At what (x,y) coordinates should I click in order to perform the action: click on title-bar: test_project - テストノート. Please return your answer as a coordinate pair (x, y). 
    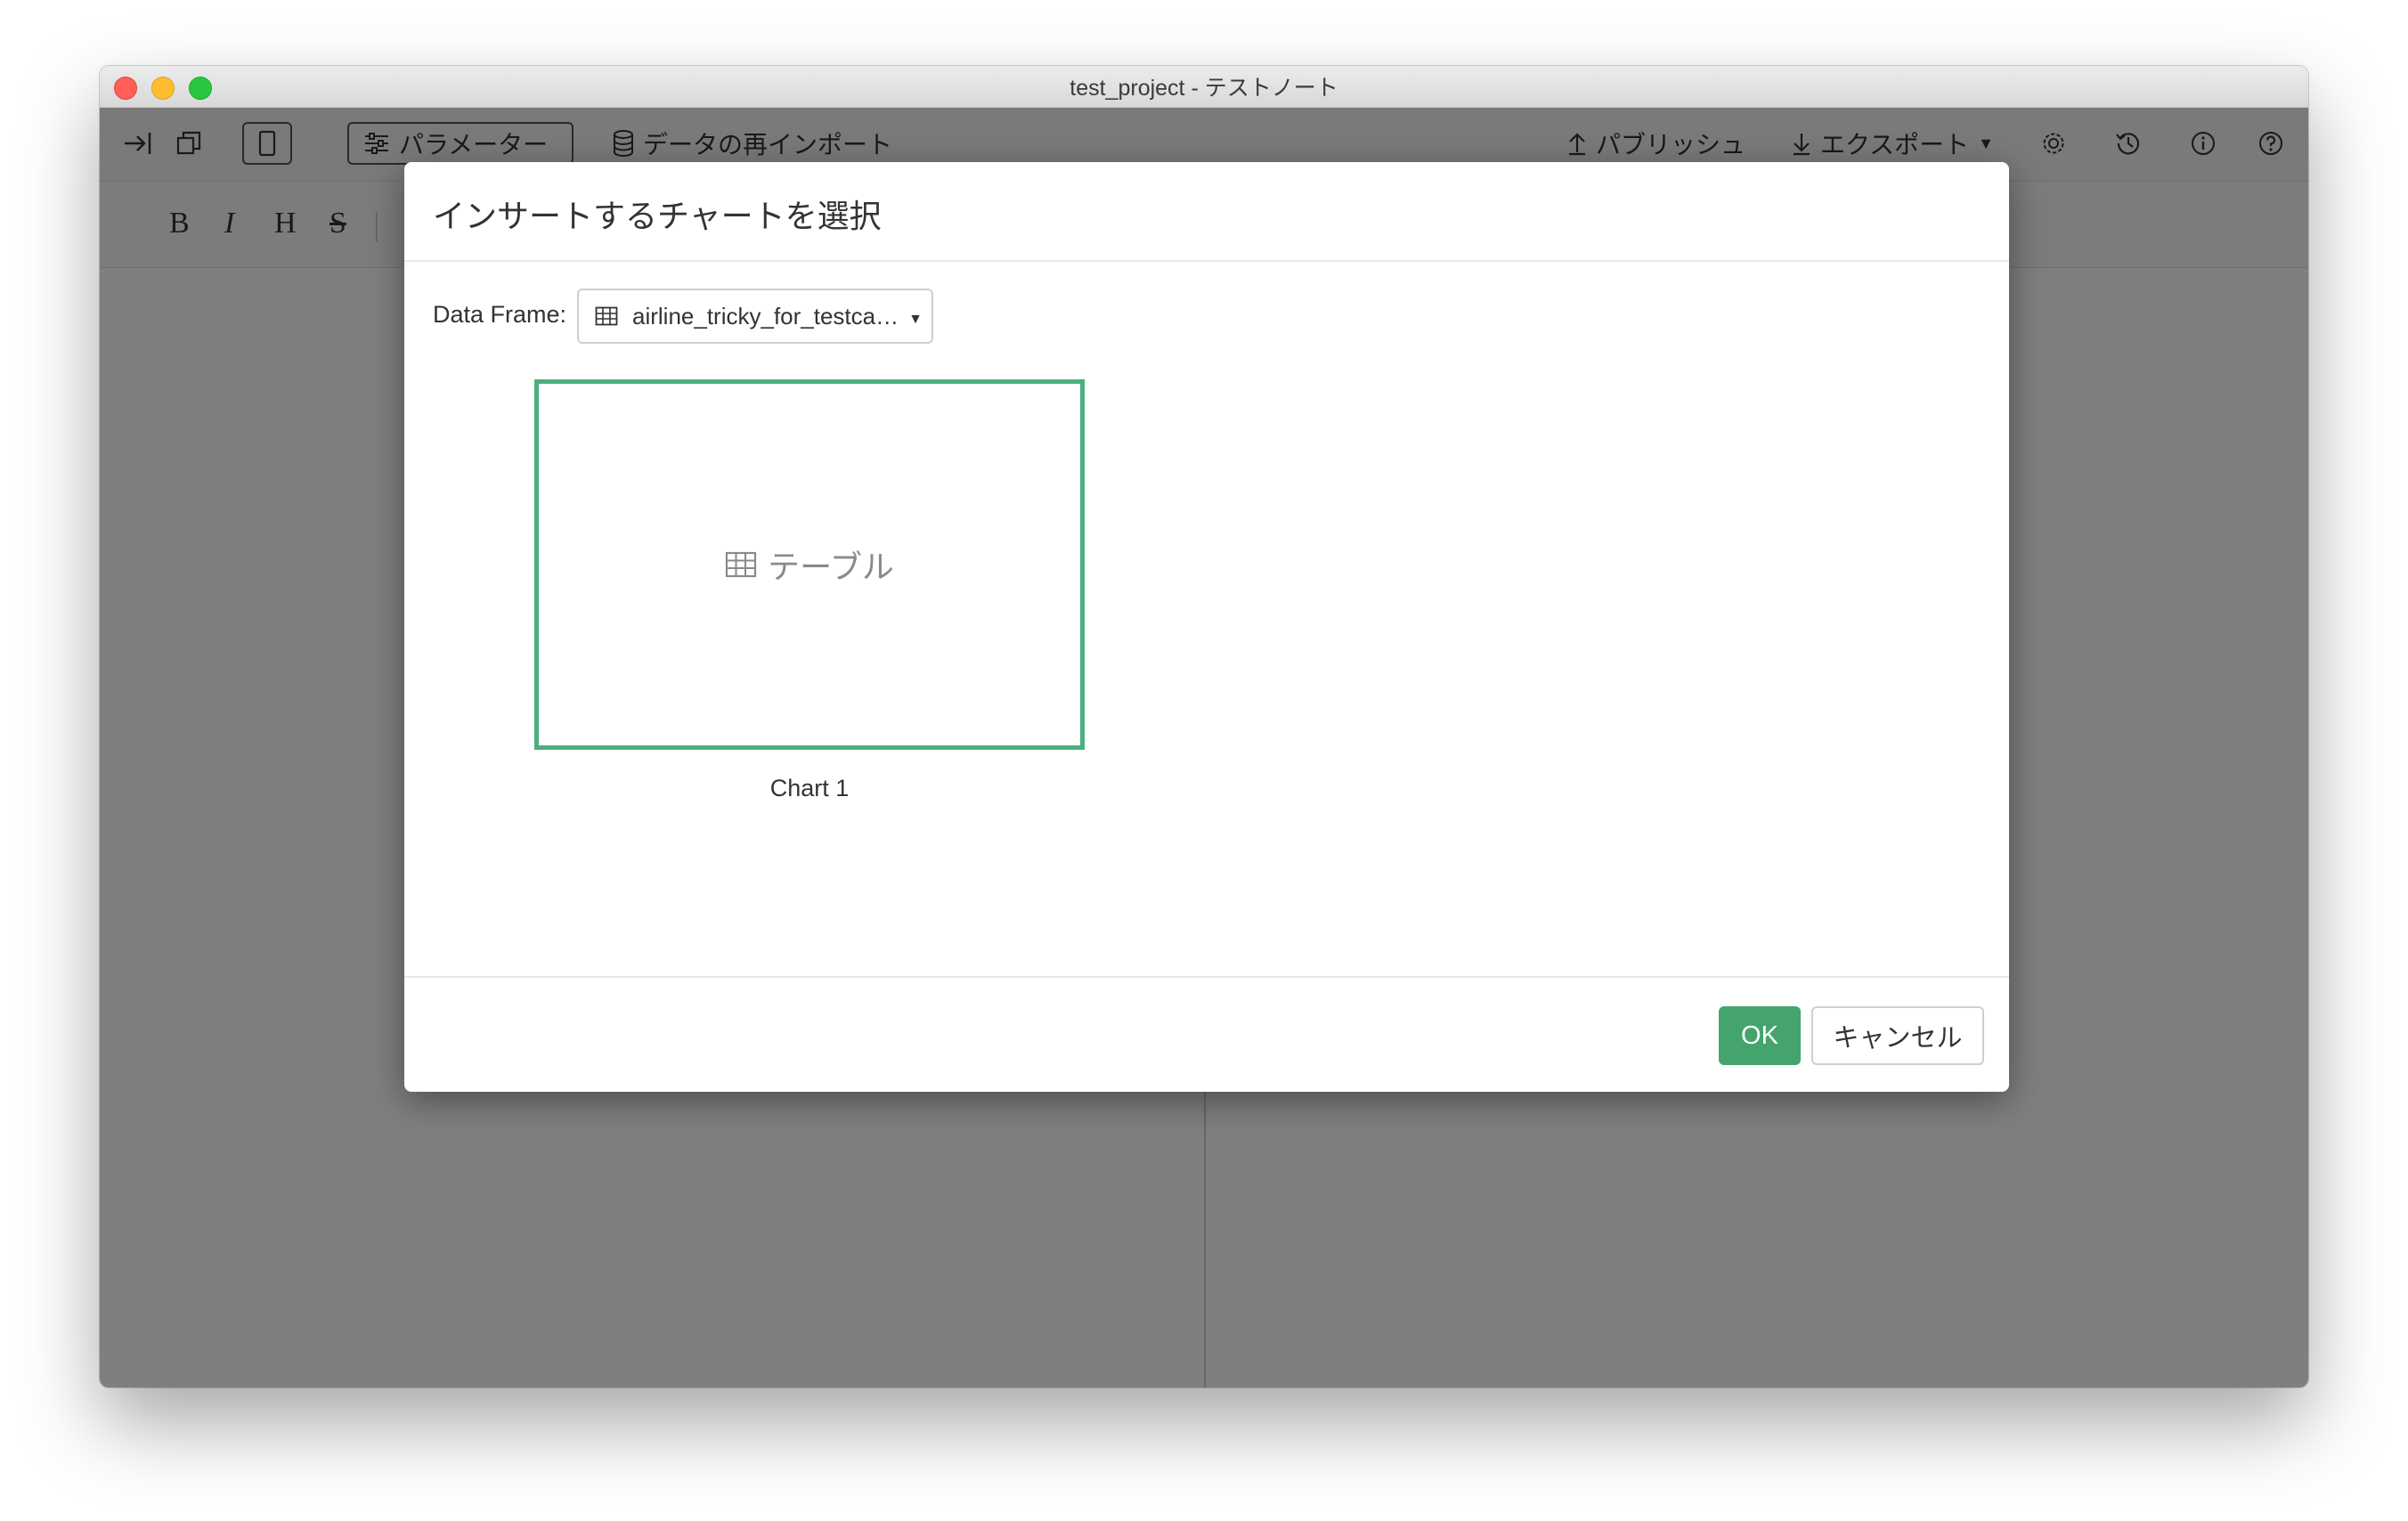
    Looking at the image, I should click on (1204, 87).